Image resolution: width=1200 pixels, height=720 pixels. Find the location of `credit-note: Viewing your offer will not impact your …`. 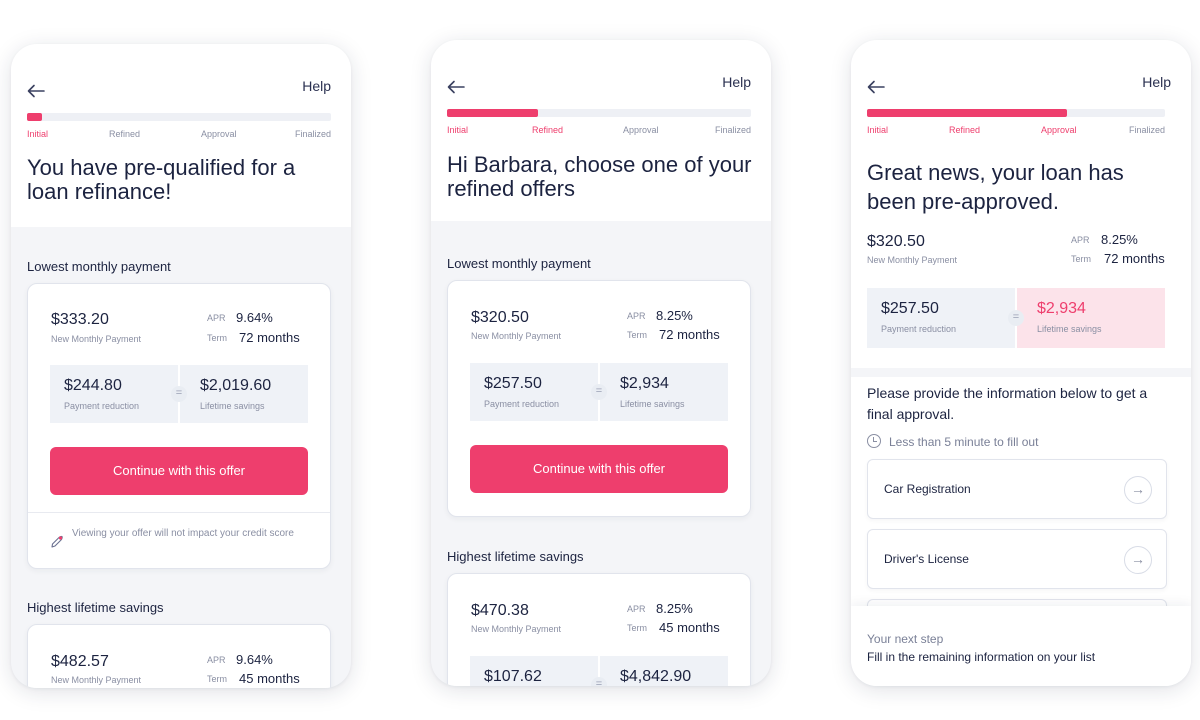

credit-note: Viewing your offer will not impact your … is located at coordinates (179, 540).